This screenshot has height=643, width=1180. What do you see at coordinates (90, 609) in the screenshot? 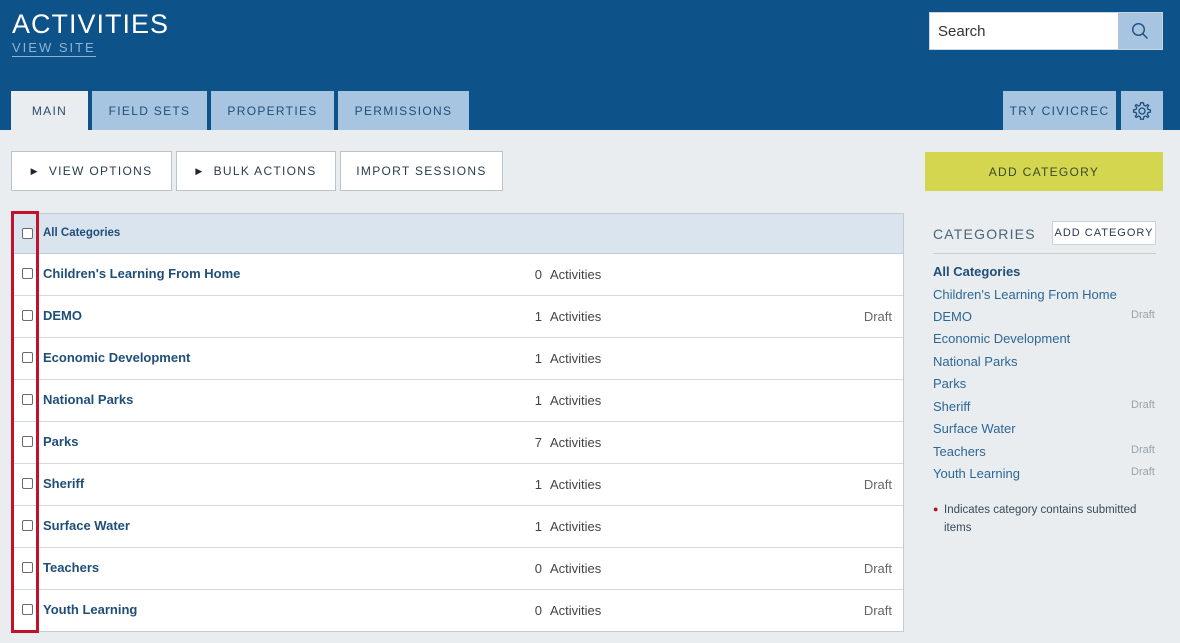
I see `category-link: Youth Learning` at bounding box center [90, 609].